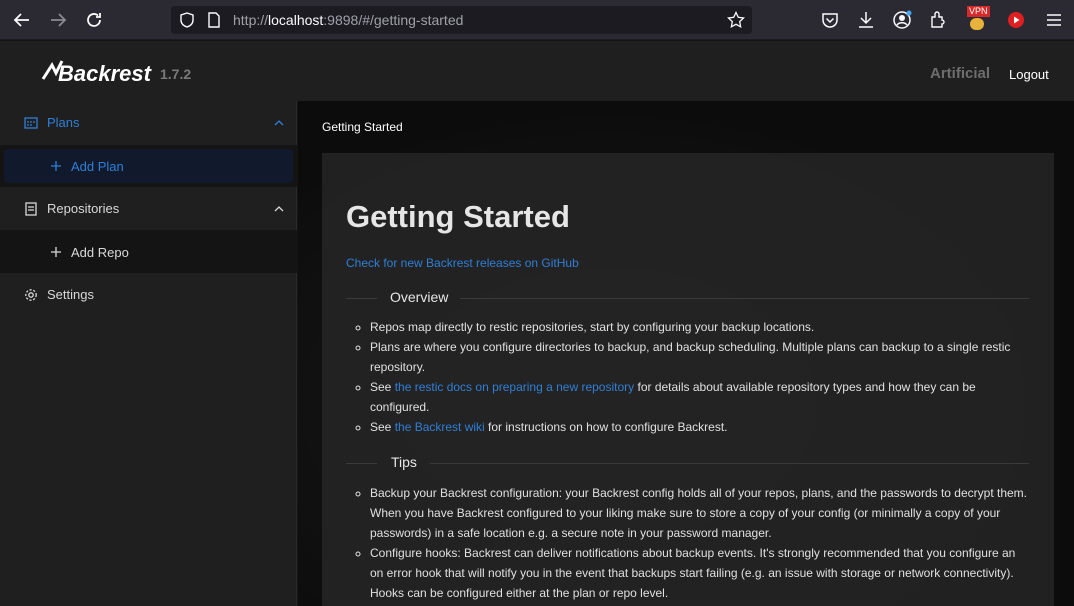  I want to click on svg-text: Backrest, so click(105, 73).